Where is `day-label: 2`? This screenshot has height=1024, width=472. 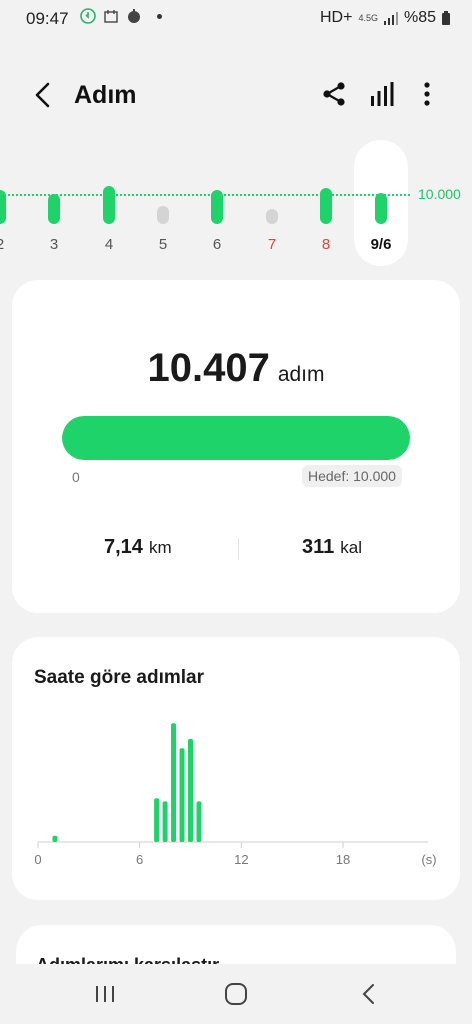 day-label: 2 is located at coordinates (10, 244).